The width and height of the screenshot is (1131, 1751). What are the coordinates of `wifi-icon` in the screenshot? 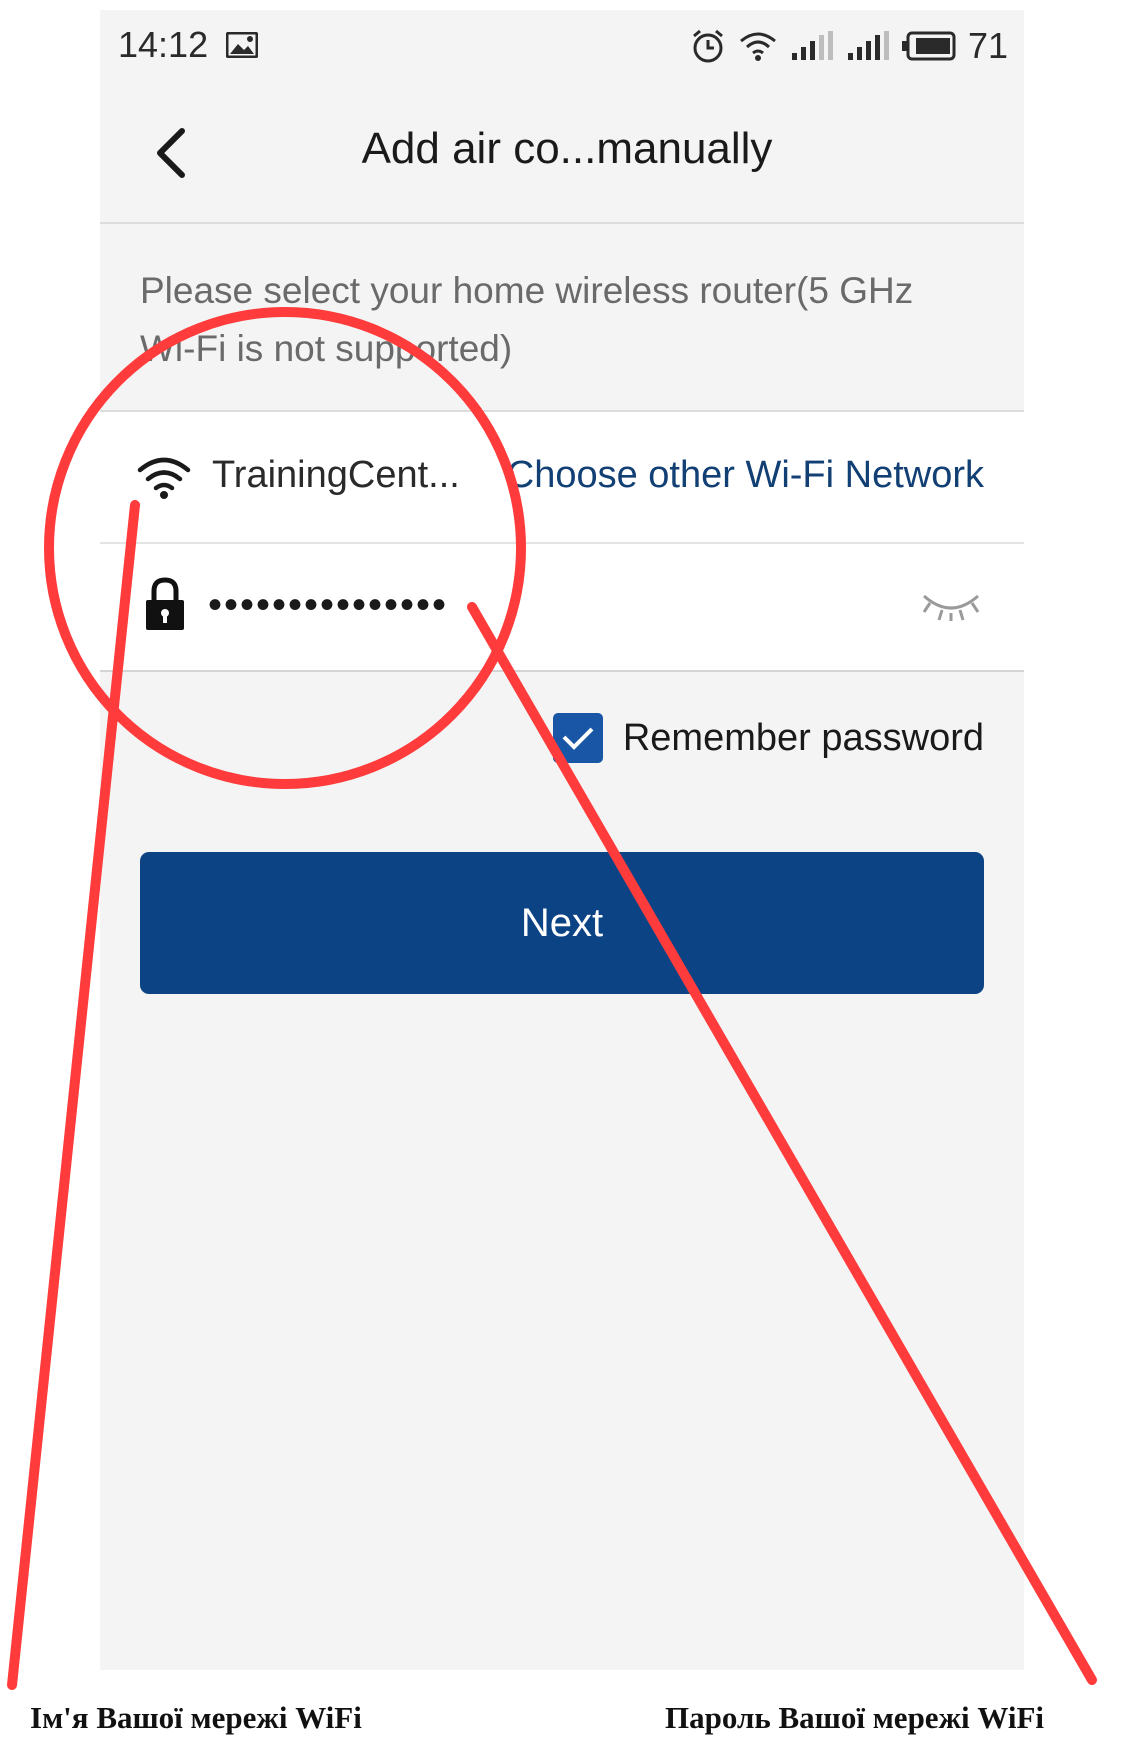 It's located at (164, 478).